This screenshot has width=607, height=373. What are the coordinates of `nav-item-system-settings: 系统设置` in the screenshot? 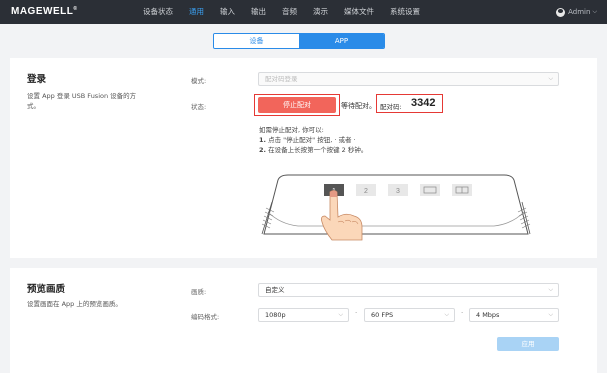 It's located at (405, 12).